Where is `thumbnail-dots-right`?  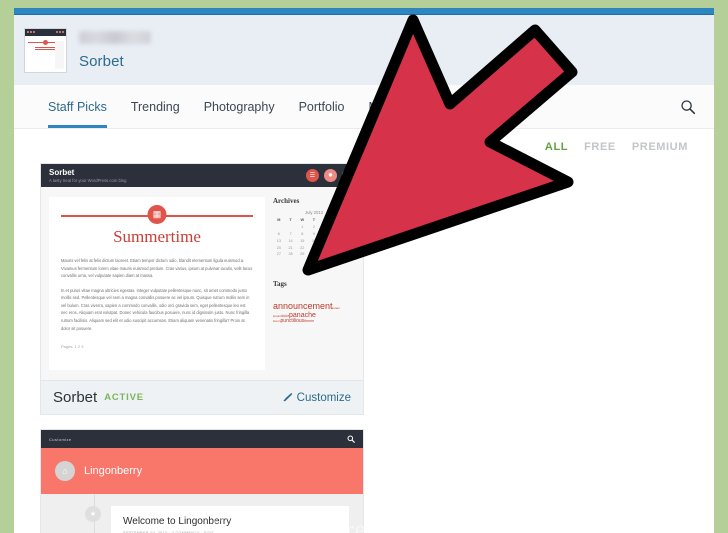 thumbnail-dots-right is located at coordinates (60, 32).